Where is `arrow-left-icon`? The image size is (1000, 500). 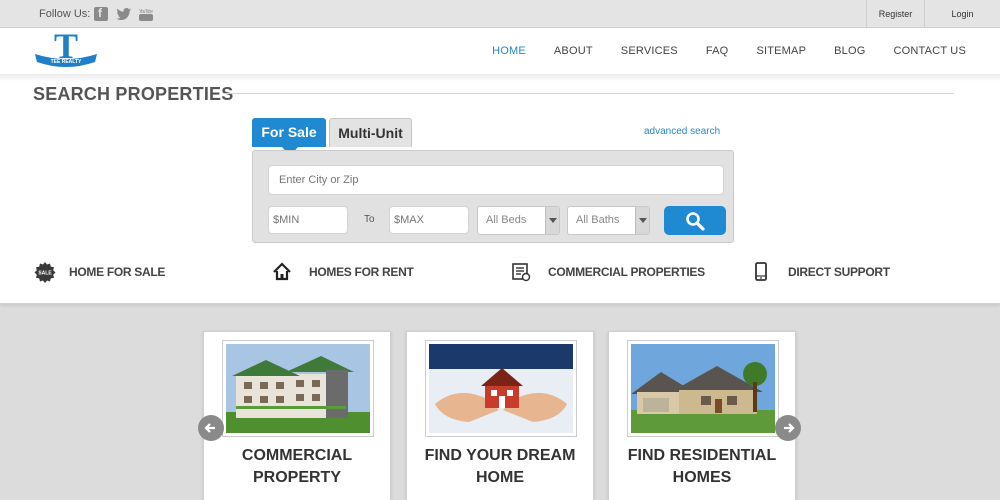
arrow-left-icon is located at coordinates (209, 428).